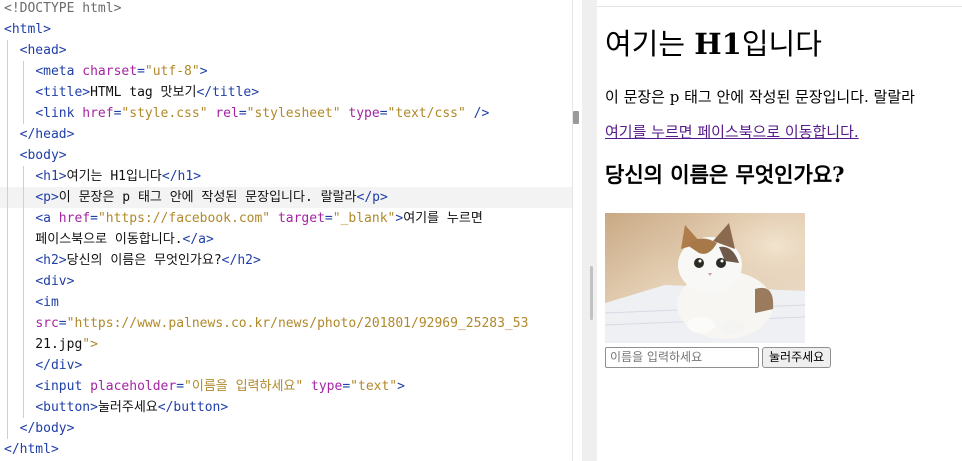 Image resolution: width=962 pixels, height=461 pixels. I want to click on pane-splitter, so click(589, 230).